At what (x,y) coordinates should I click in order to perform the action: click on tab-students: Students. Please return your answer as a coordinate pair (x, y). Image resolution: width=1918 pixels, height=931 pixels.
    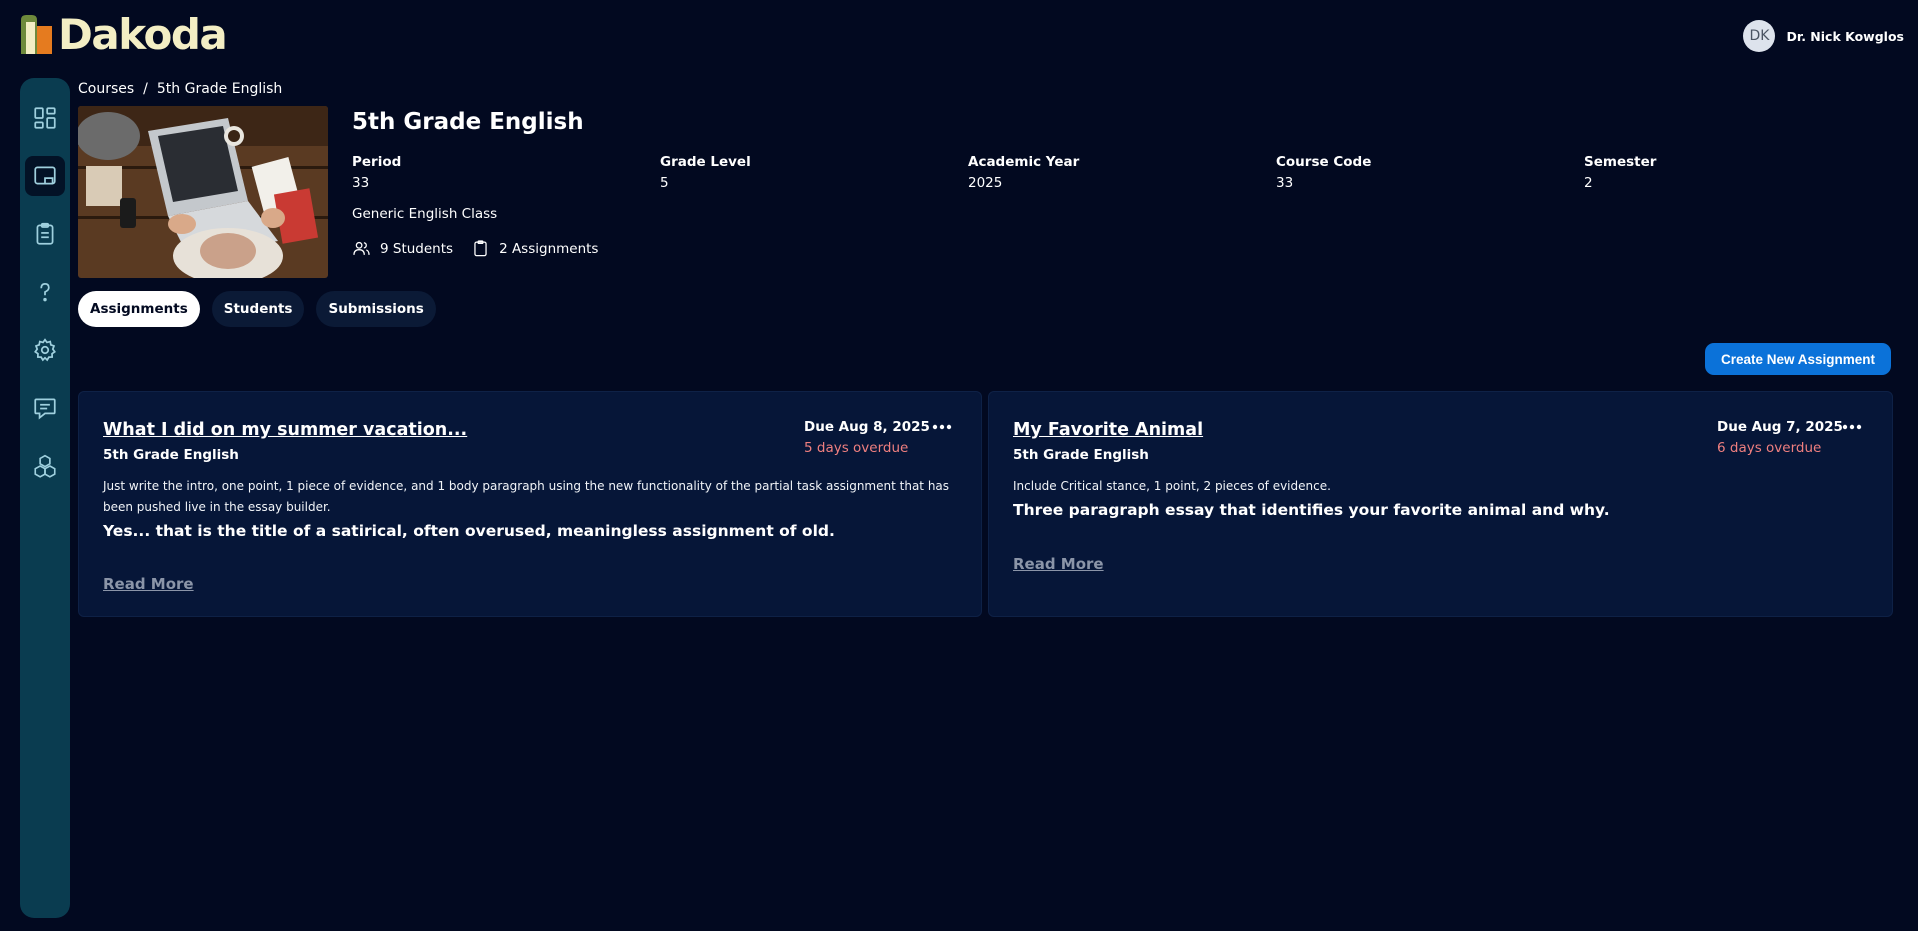
    Looking at the image, I should click on (258, 309).